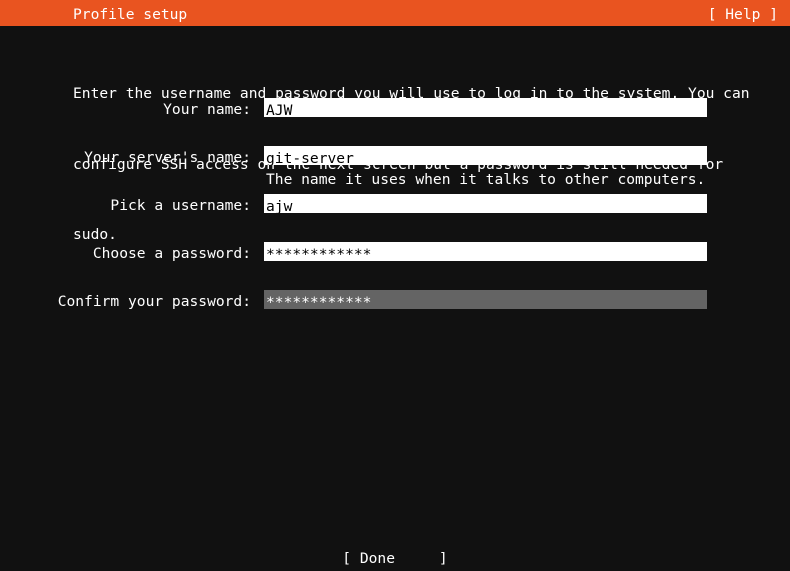 This screenshot has width=790, height=571. What do you see at coordinates (171, 253) in the screenshot?
I see `label-password: Choose a password:` at bounding box center [171, 253].